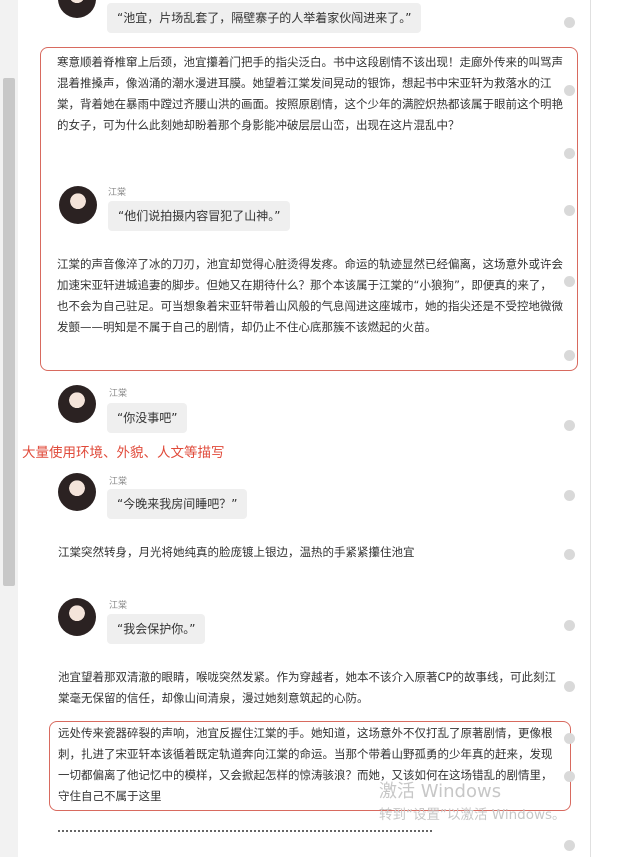 The image size is (624, 857). I want to click on section-divider, so click(245, 831).